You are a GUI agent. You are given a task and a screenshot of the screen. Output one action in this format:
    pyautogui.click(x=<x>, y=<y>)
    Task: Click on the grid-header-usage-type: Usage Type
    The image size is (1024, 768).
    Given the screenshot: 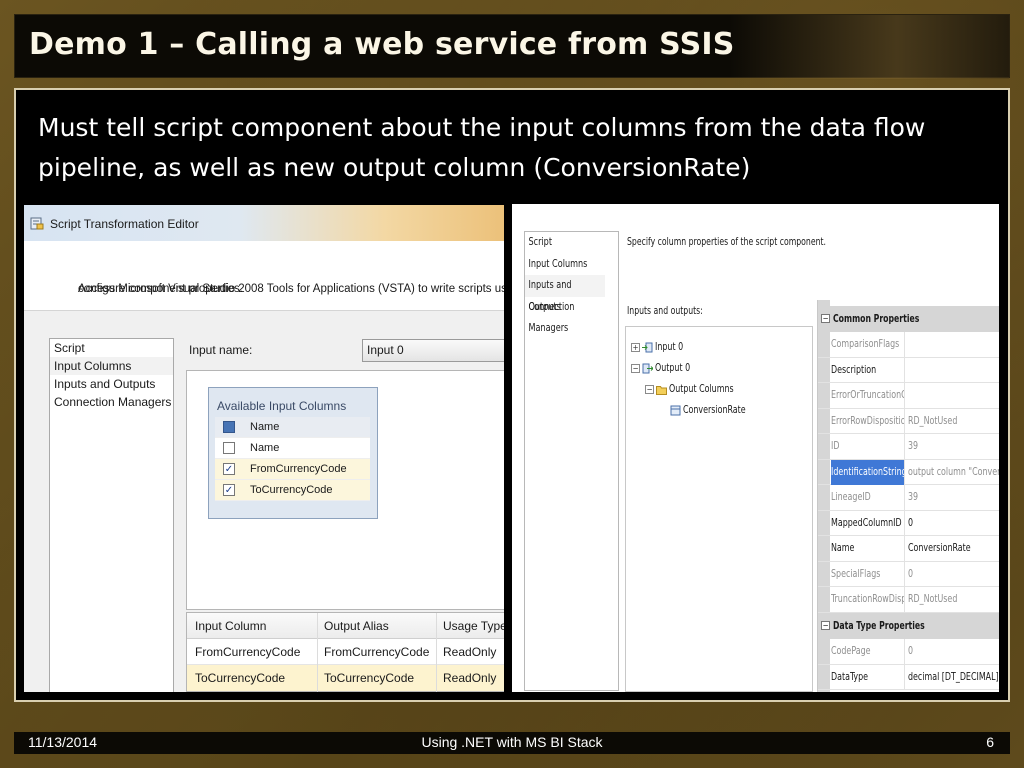 What is the action you would take?
    pyautogui.click(x=473, y=626)
    